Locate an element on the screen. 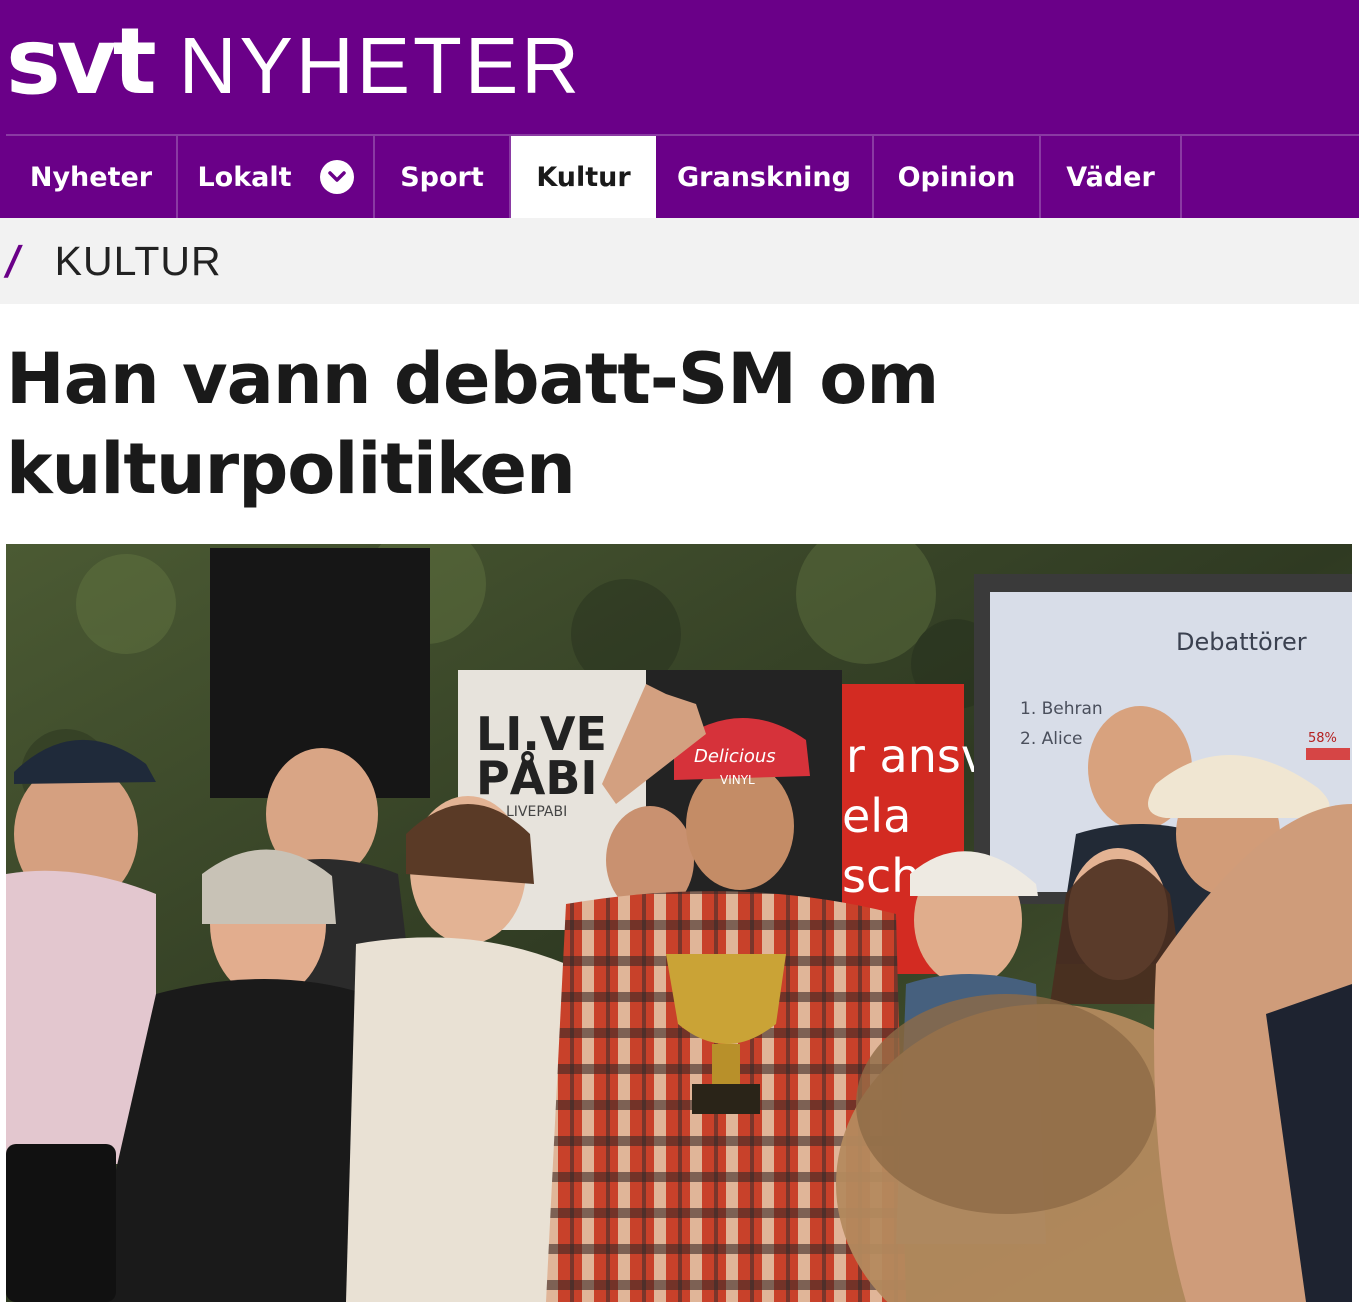 The image size is (1359, 1308). nav-item-kultur: Kultur is located at coordinates (583, 177).